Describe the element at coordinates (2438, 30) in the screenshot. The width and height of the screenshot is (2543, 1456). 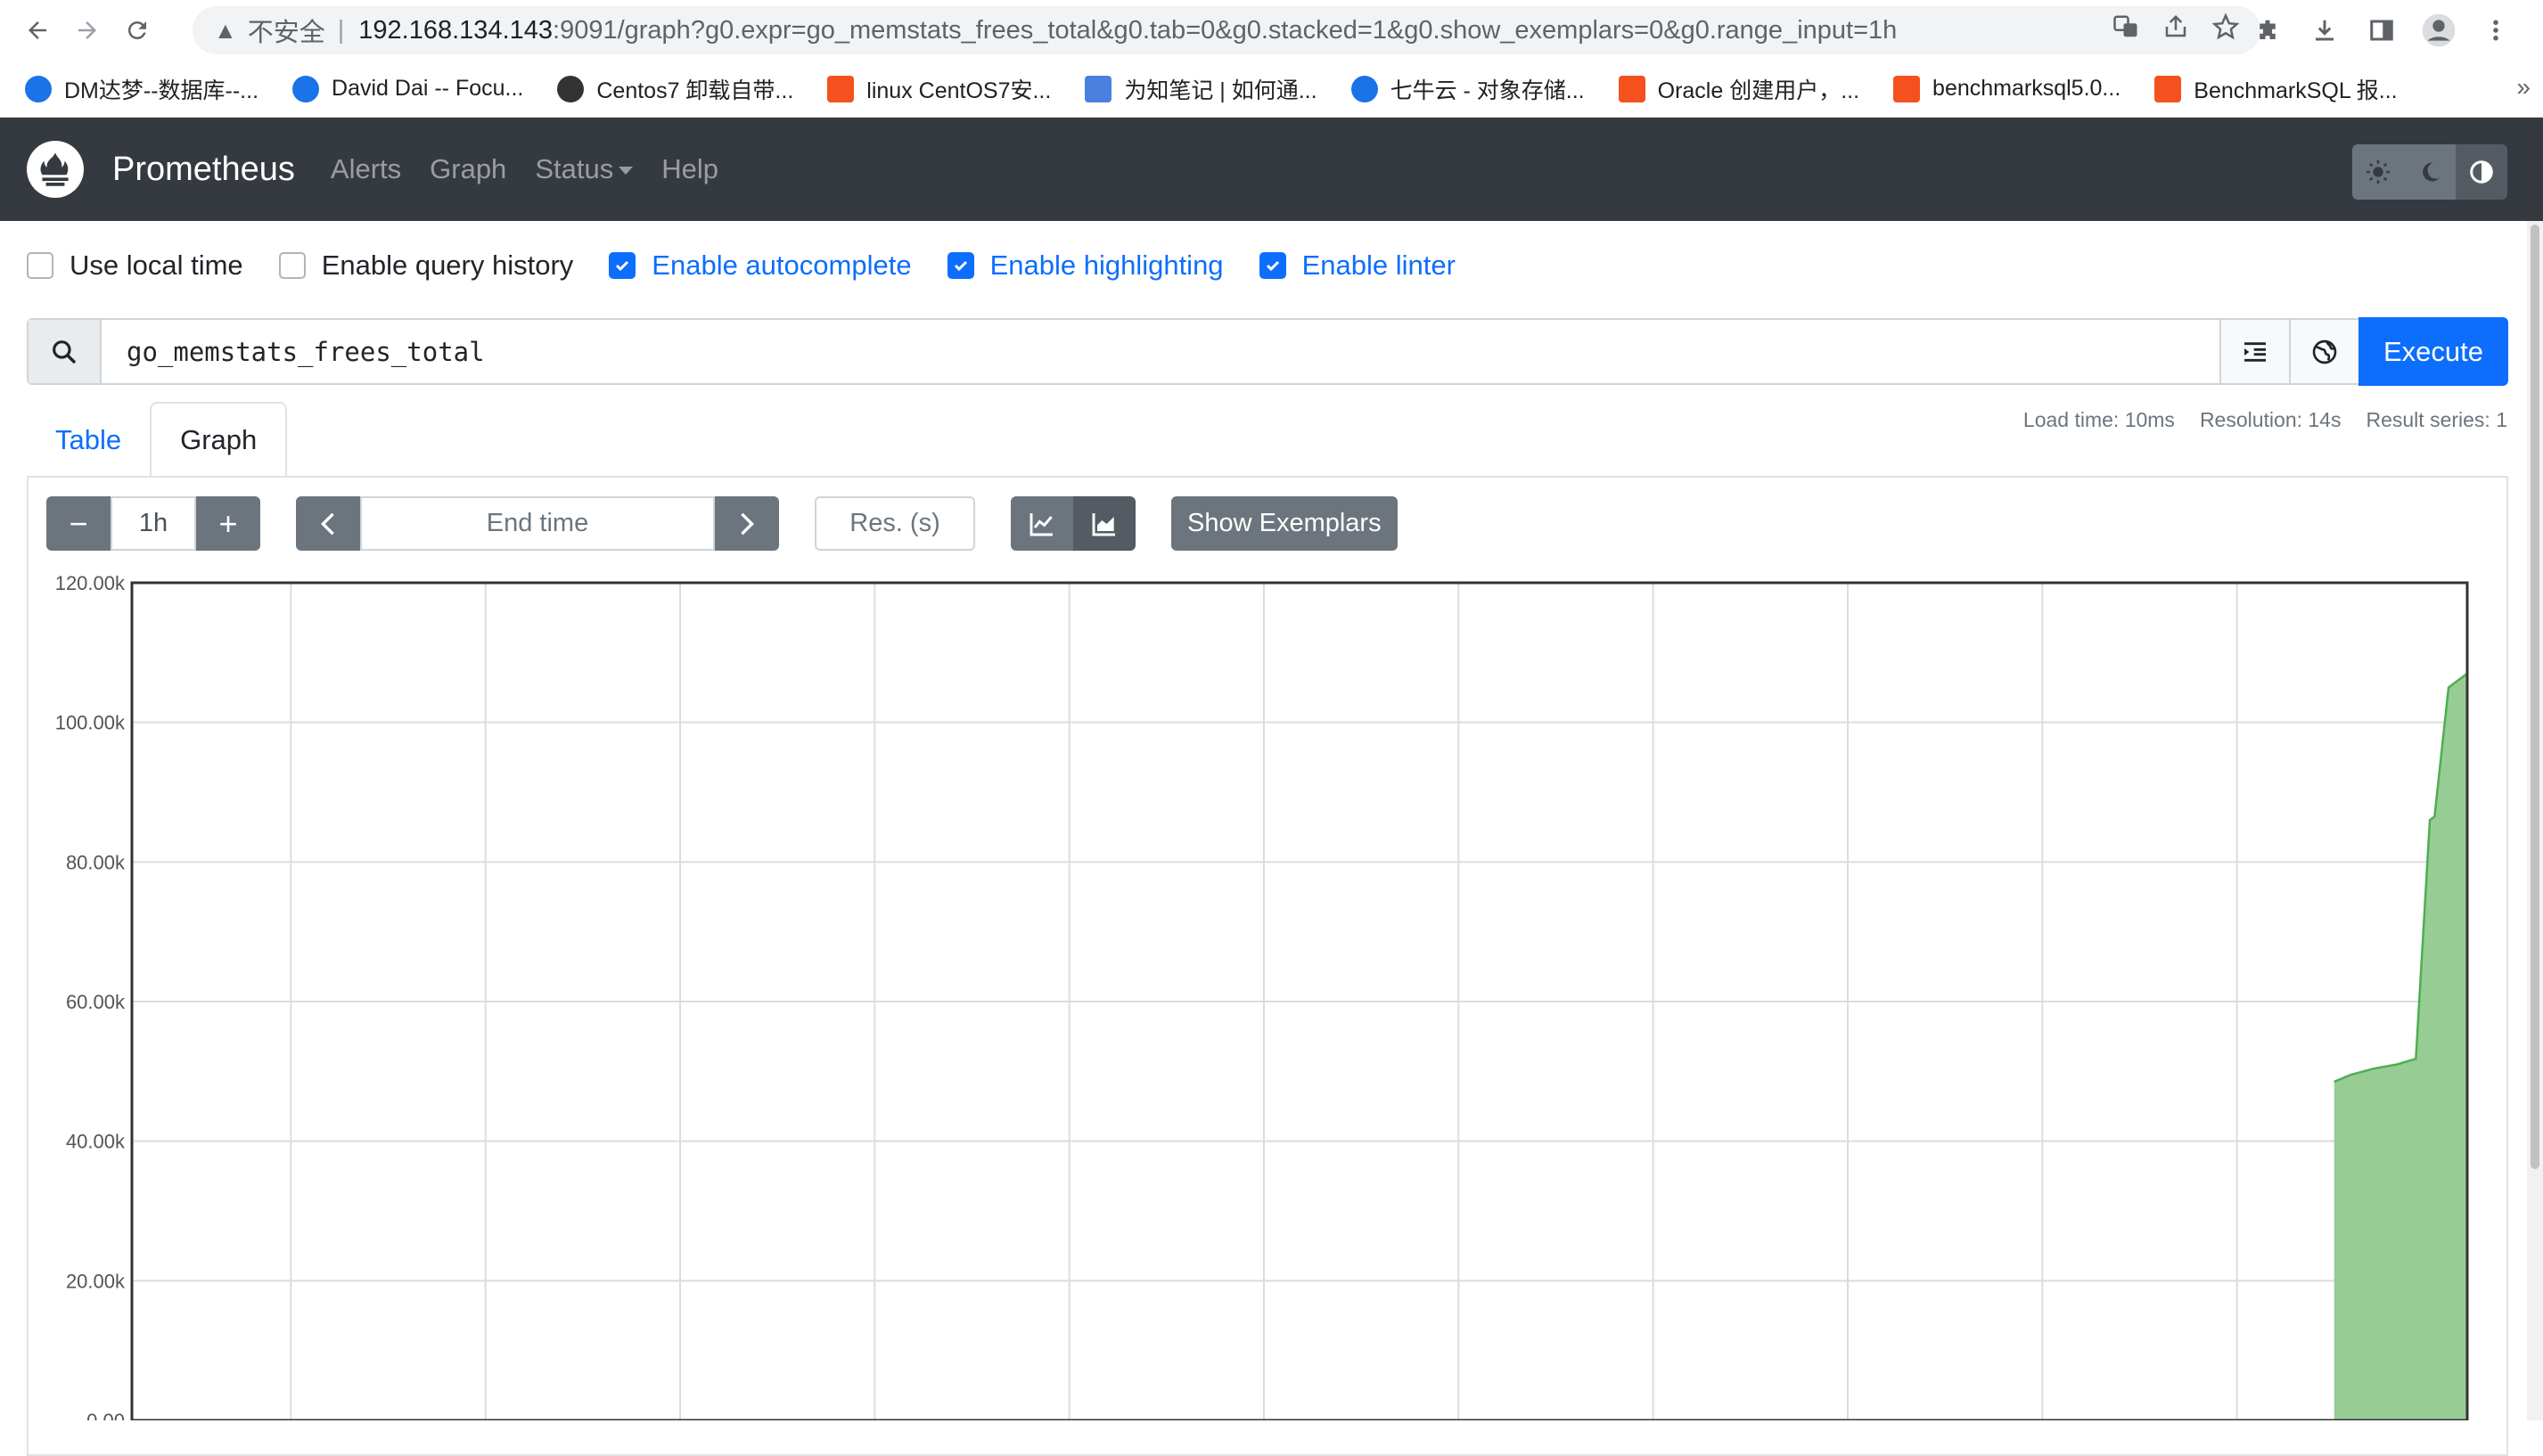
I see `profile-avatar-icon` at that location.